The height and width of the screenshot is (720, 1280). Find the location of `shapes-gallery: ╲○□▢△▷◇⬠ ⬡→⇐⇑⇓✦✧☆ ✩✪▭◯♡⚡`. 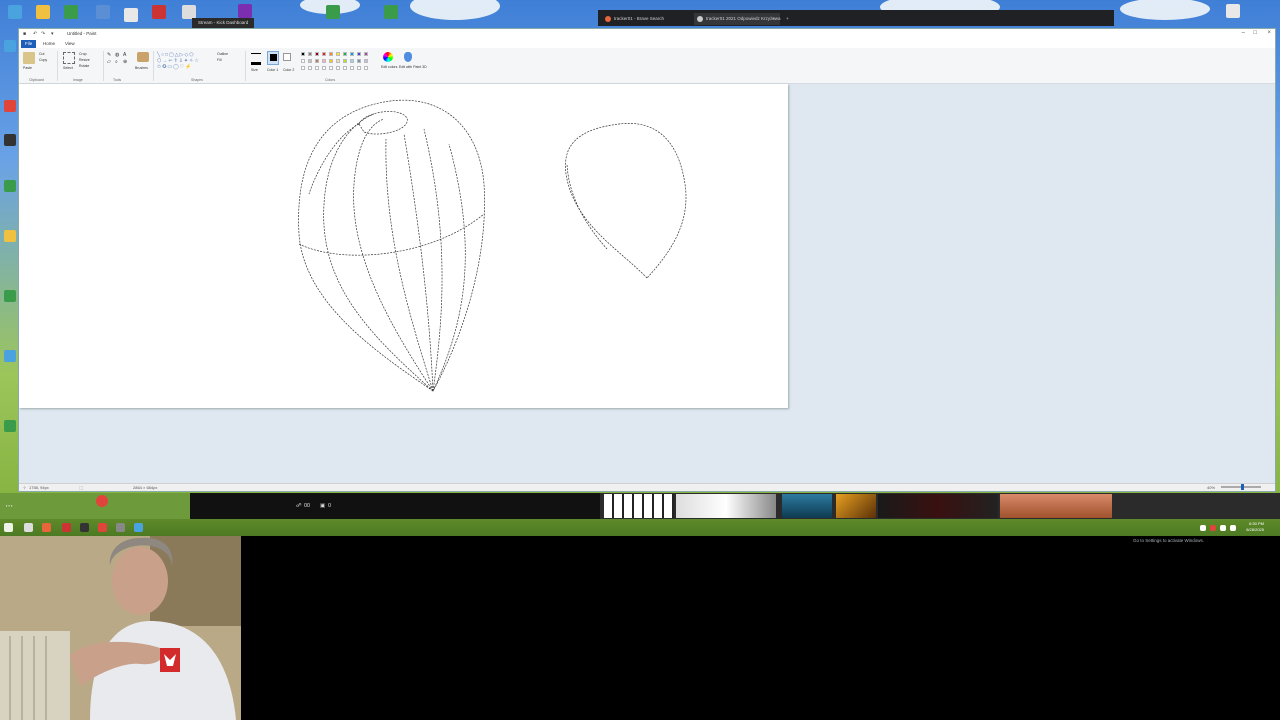

shapes-gallery: ╲○□▢△▷◇⬠ ⬡→⇐⇑⇓✦✧☆ ✩✪▭◯♡⚡ is located at coordinates (185, 63).